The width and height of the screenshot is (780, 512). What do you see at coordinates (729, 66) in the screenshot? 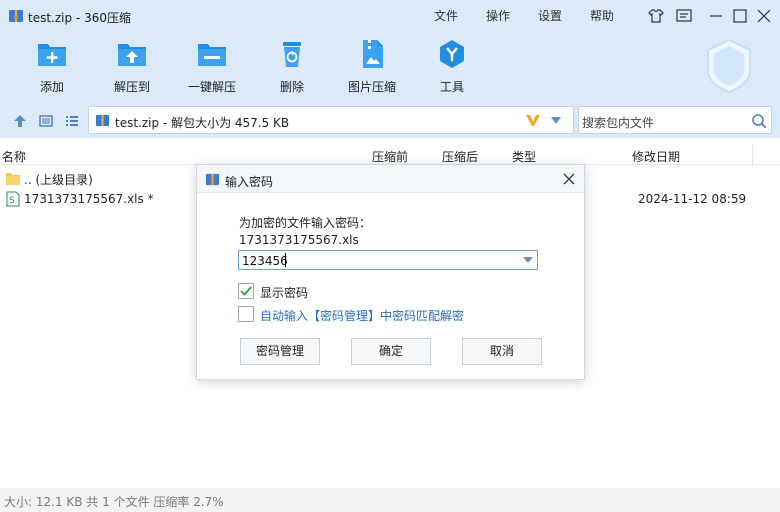
I see `security-shield-icon` at bounding box center [729, 66].